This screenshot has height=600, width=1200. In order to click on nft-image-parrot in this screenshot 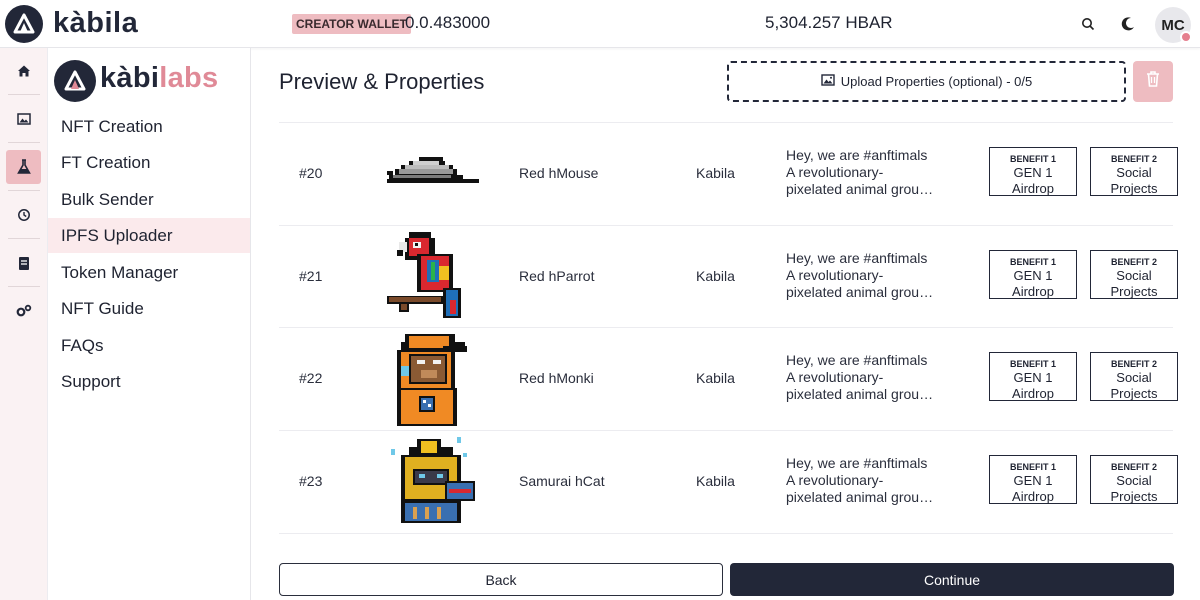, I will do `click(424, 275)`.